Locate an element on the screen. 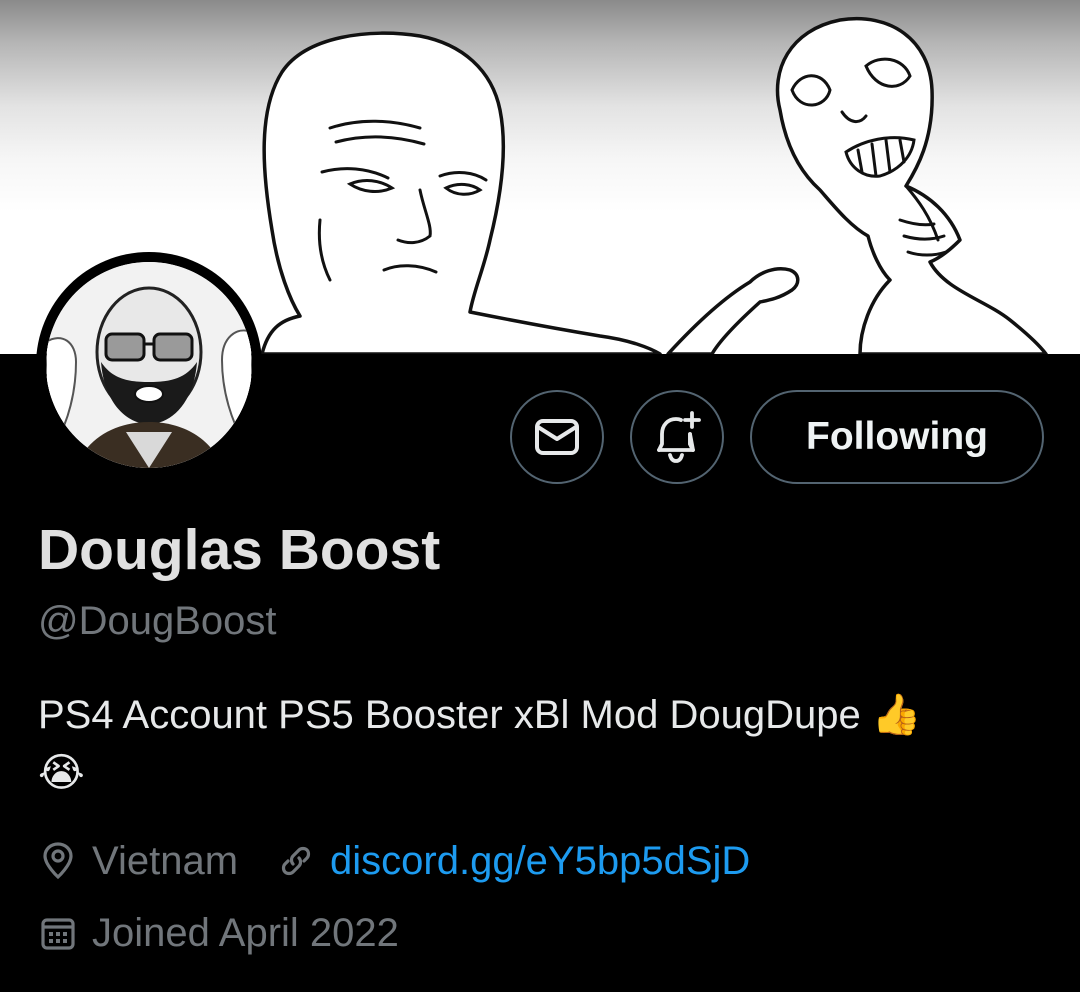  calendar-icon is located at coordinates (58, 933).